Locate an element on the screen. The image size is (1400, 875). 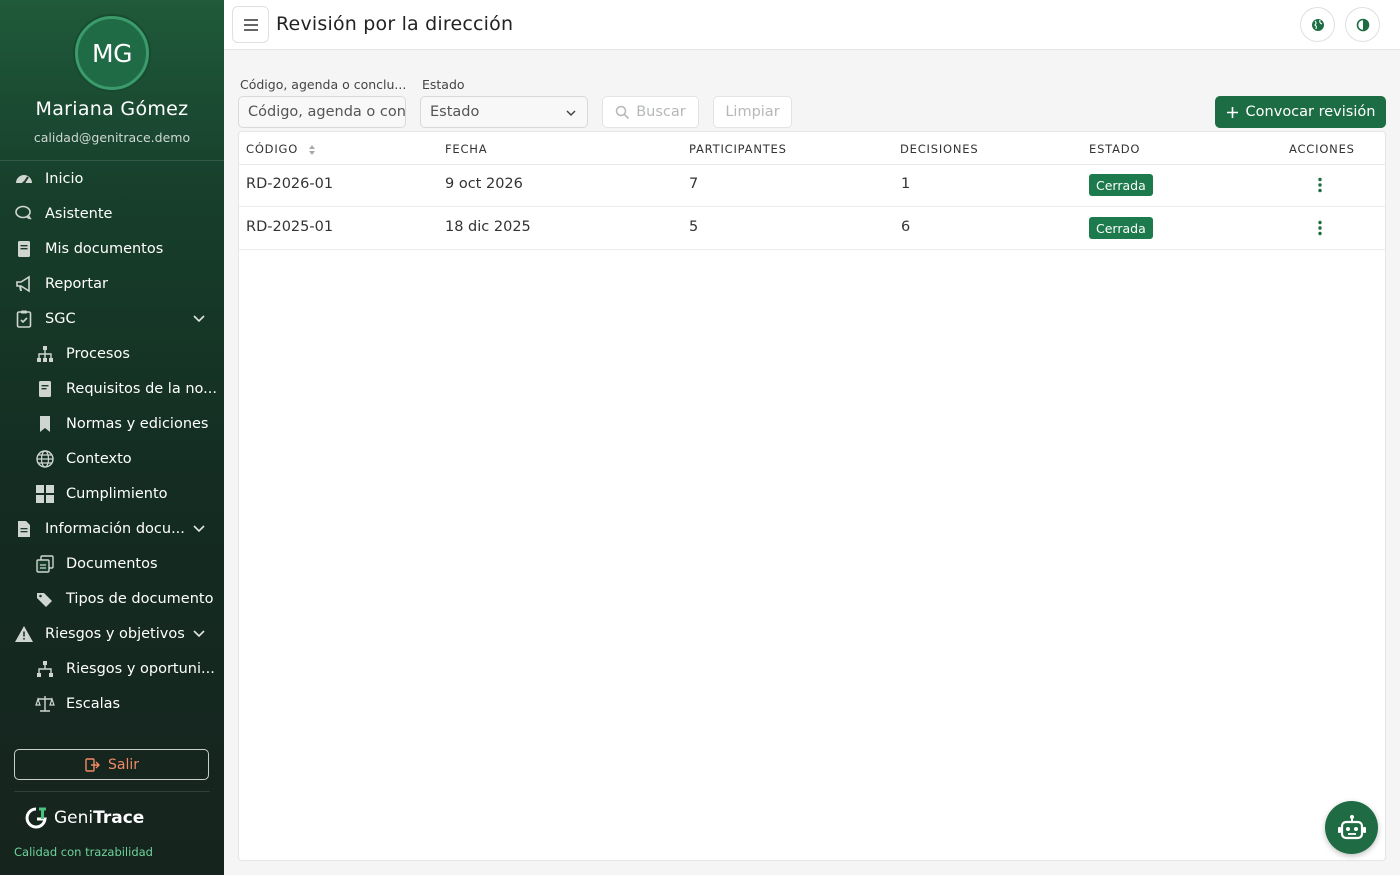
sidebar-item-label: Documentos is located at coordinates (112, 563).